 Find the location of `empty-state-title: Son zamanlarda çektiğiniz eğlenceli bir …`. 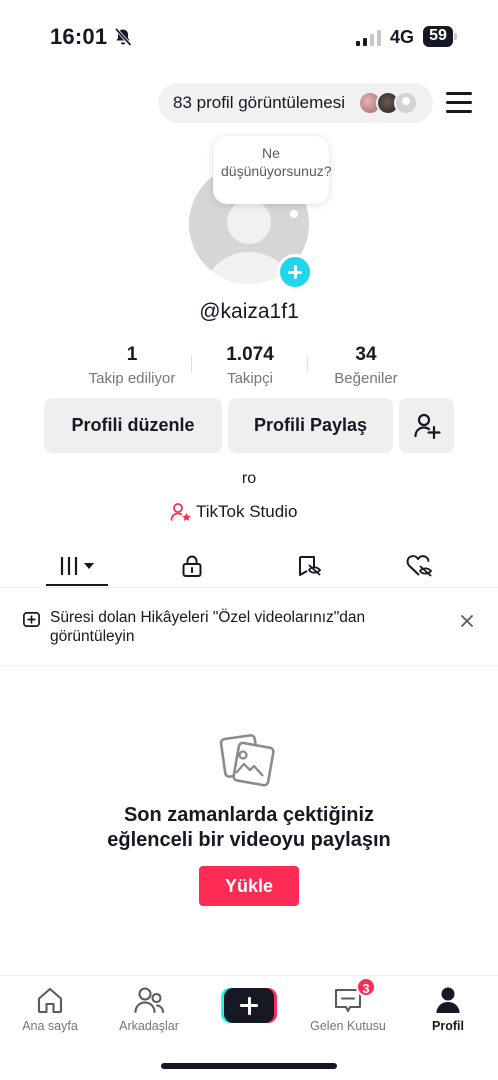

empty-state-title: Son zamanlarda çektiğiniz eğlenceli bir … is located at coordinates (249, 828).